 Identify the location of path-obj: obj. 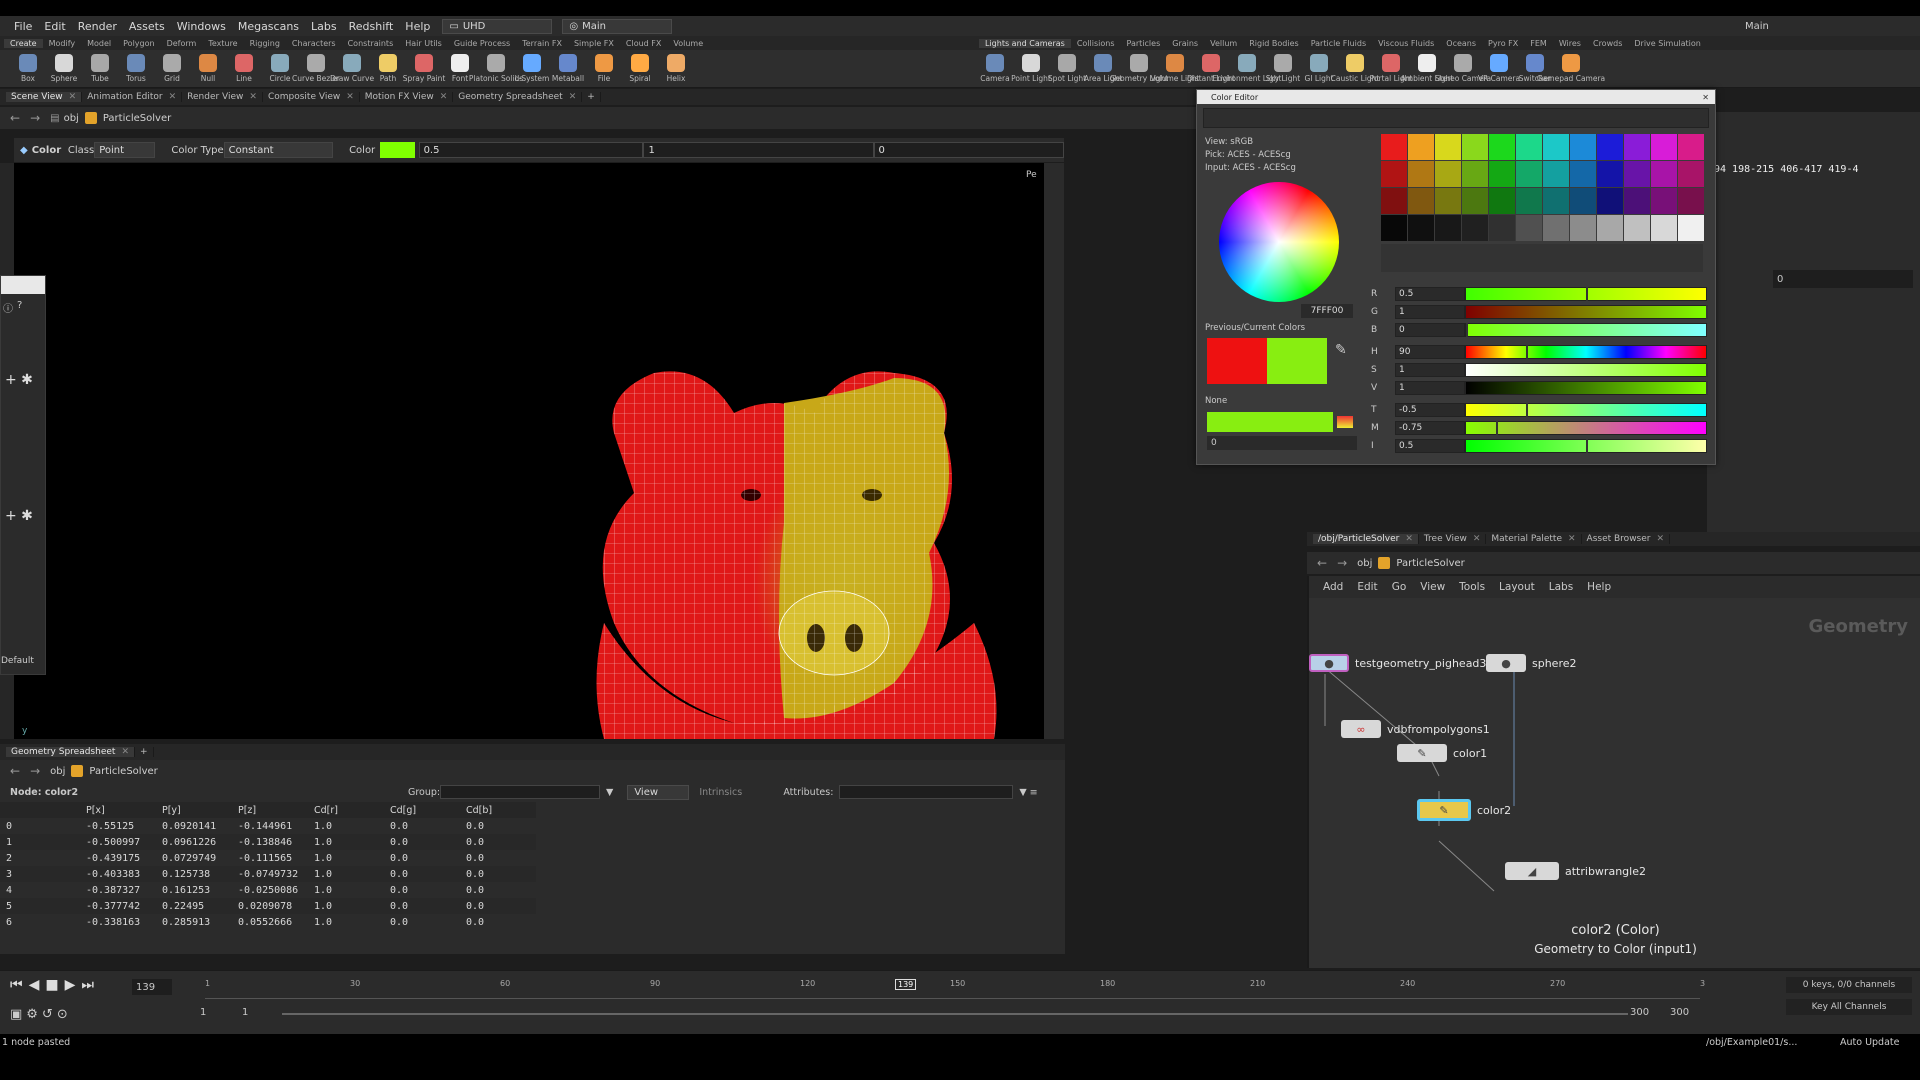
(71, 118).